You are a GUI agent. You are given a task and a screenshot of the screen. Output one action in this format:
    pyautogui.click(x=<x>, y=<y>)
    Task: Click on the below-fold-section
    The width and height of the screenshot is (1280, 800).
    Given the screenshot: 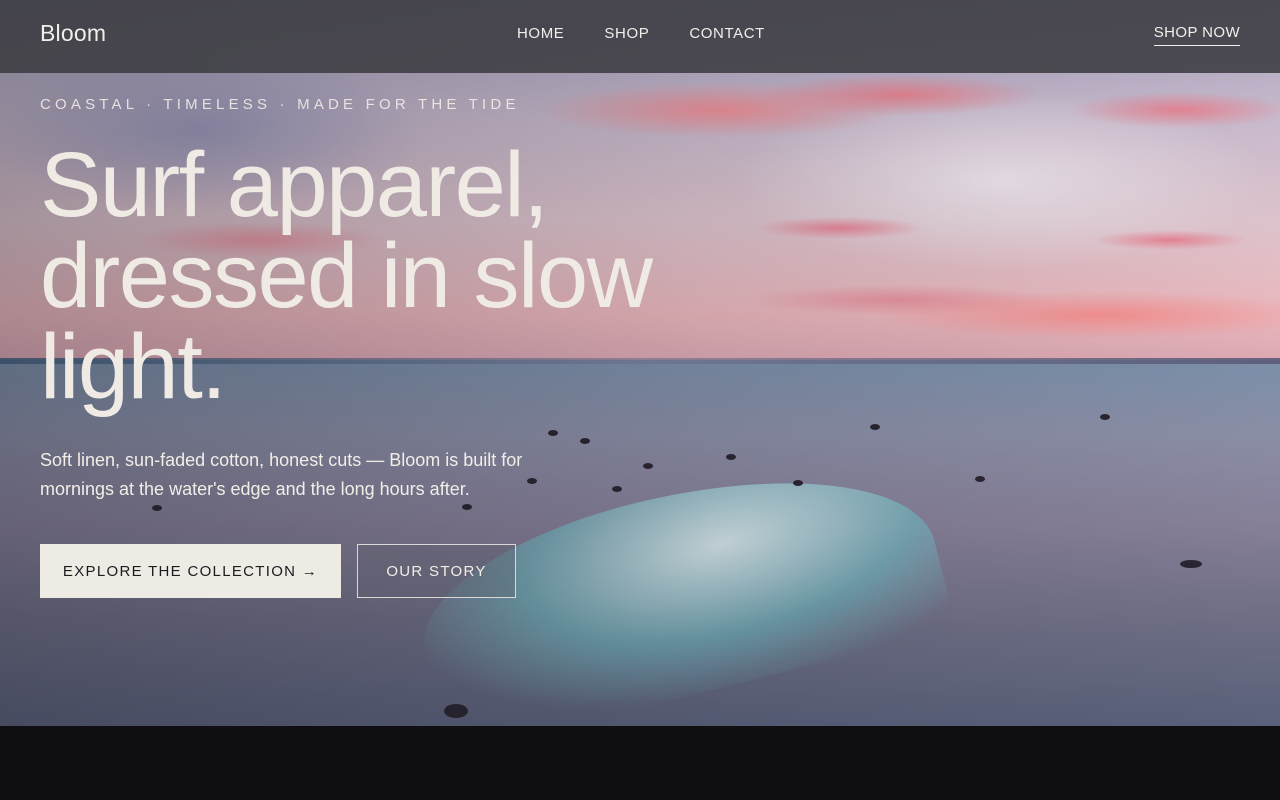 What is the action you would take?
    pyautogui.click(x=640, y=763)
    